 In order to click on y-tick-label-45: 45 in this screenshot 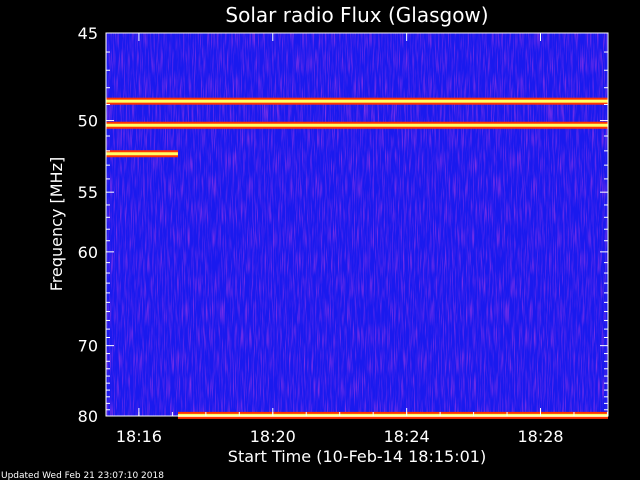, I will do `click(88, 33)`.